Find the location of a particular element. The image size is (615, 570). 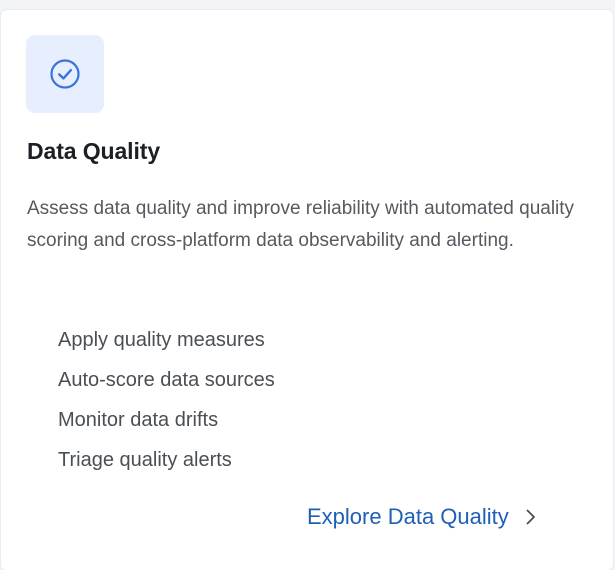

explore-data-quality-link: Explore Data Quality is located at coordinates (422, 517).